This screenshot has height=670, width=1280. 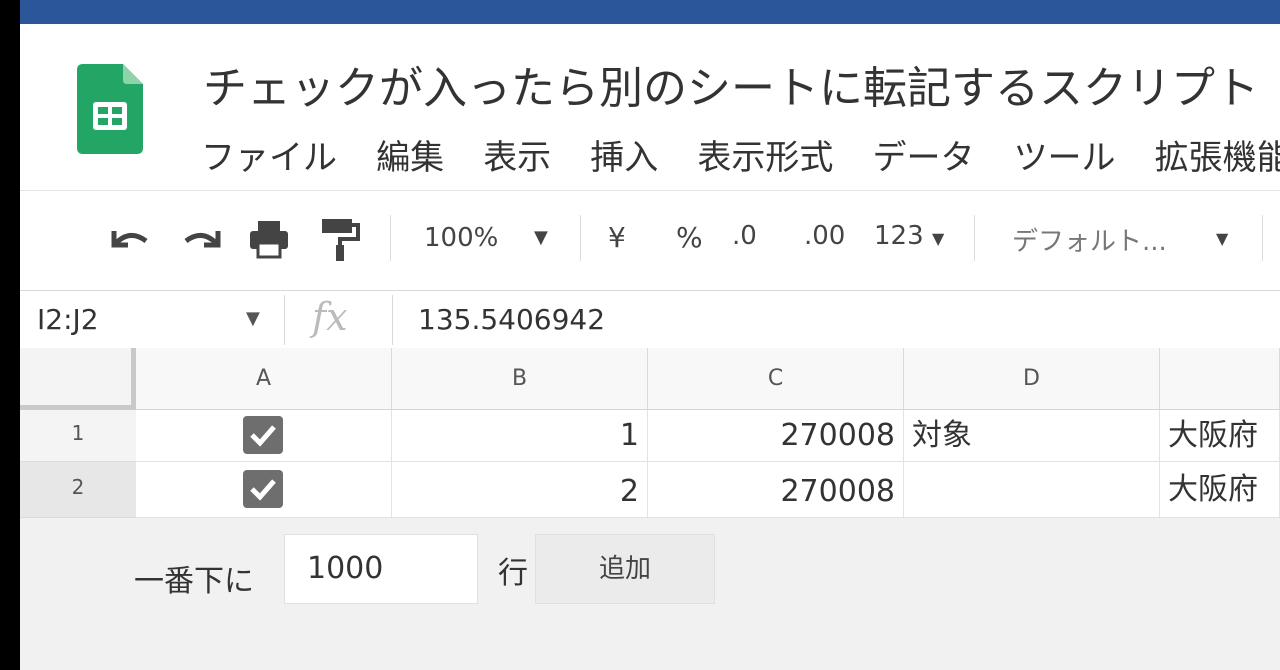 What do you see at coordinates (617, 237) in the screenshot?
I see `currency-format-button: ¥` at bounding box center [617, 237].